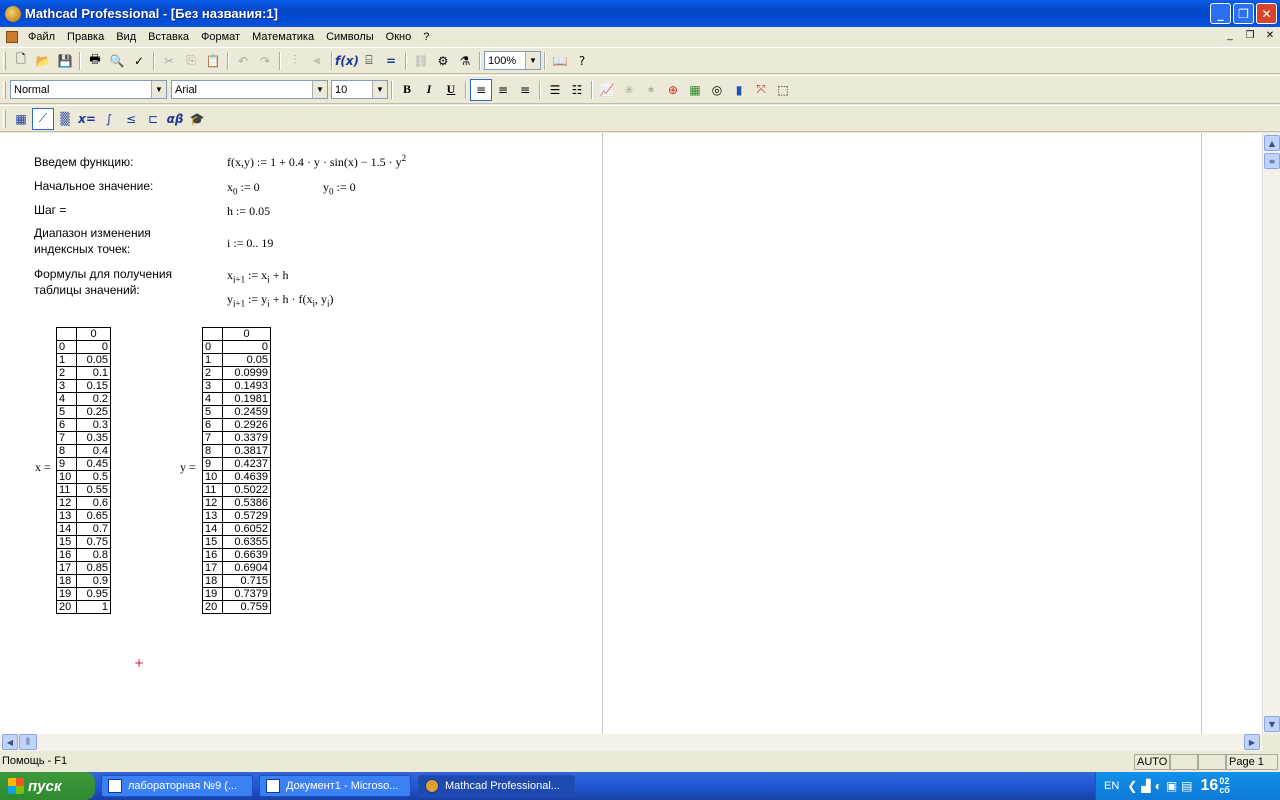 This screenshot has height=800, width=1280. I want to click on plot-wizard-icon: ⬚, so click(783, 90).